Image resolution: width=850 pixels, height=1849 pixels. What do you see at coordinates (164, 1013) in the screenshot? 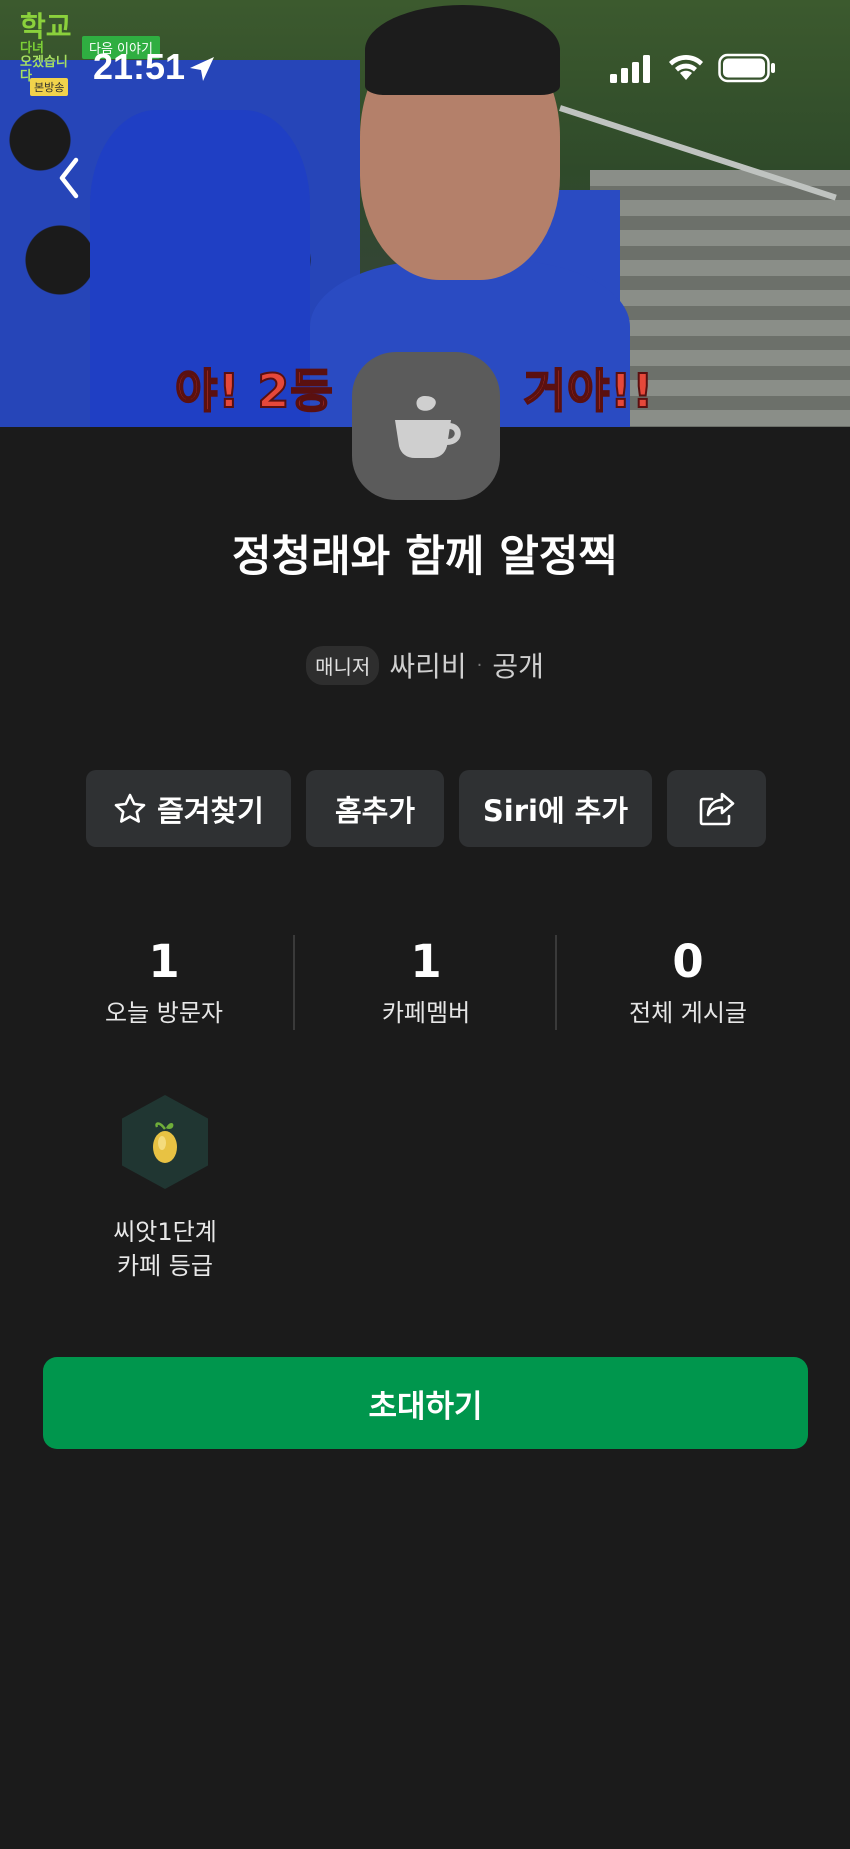
I see `stat-label: 오늘 방문자` at bounding box center [164, 1013].